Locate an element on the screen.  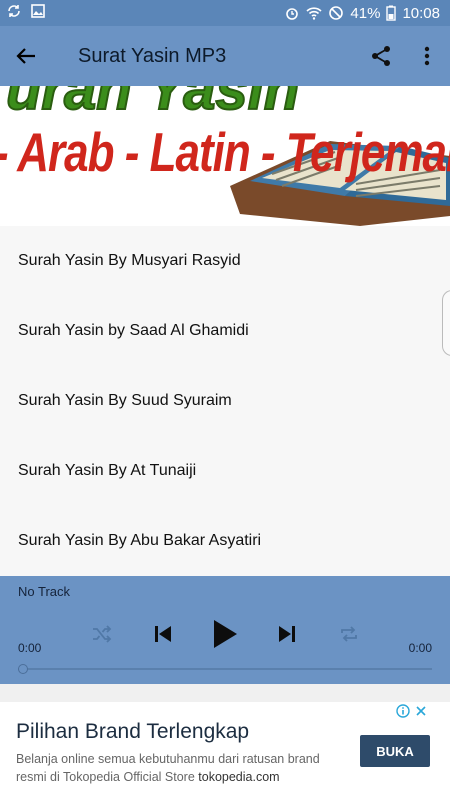
list-item: Surah Yasin By Suud Syuraim is located at coordinates (225, 401).